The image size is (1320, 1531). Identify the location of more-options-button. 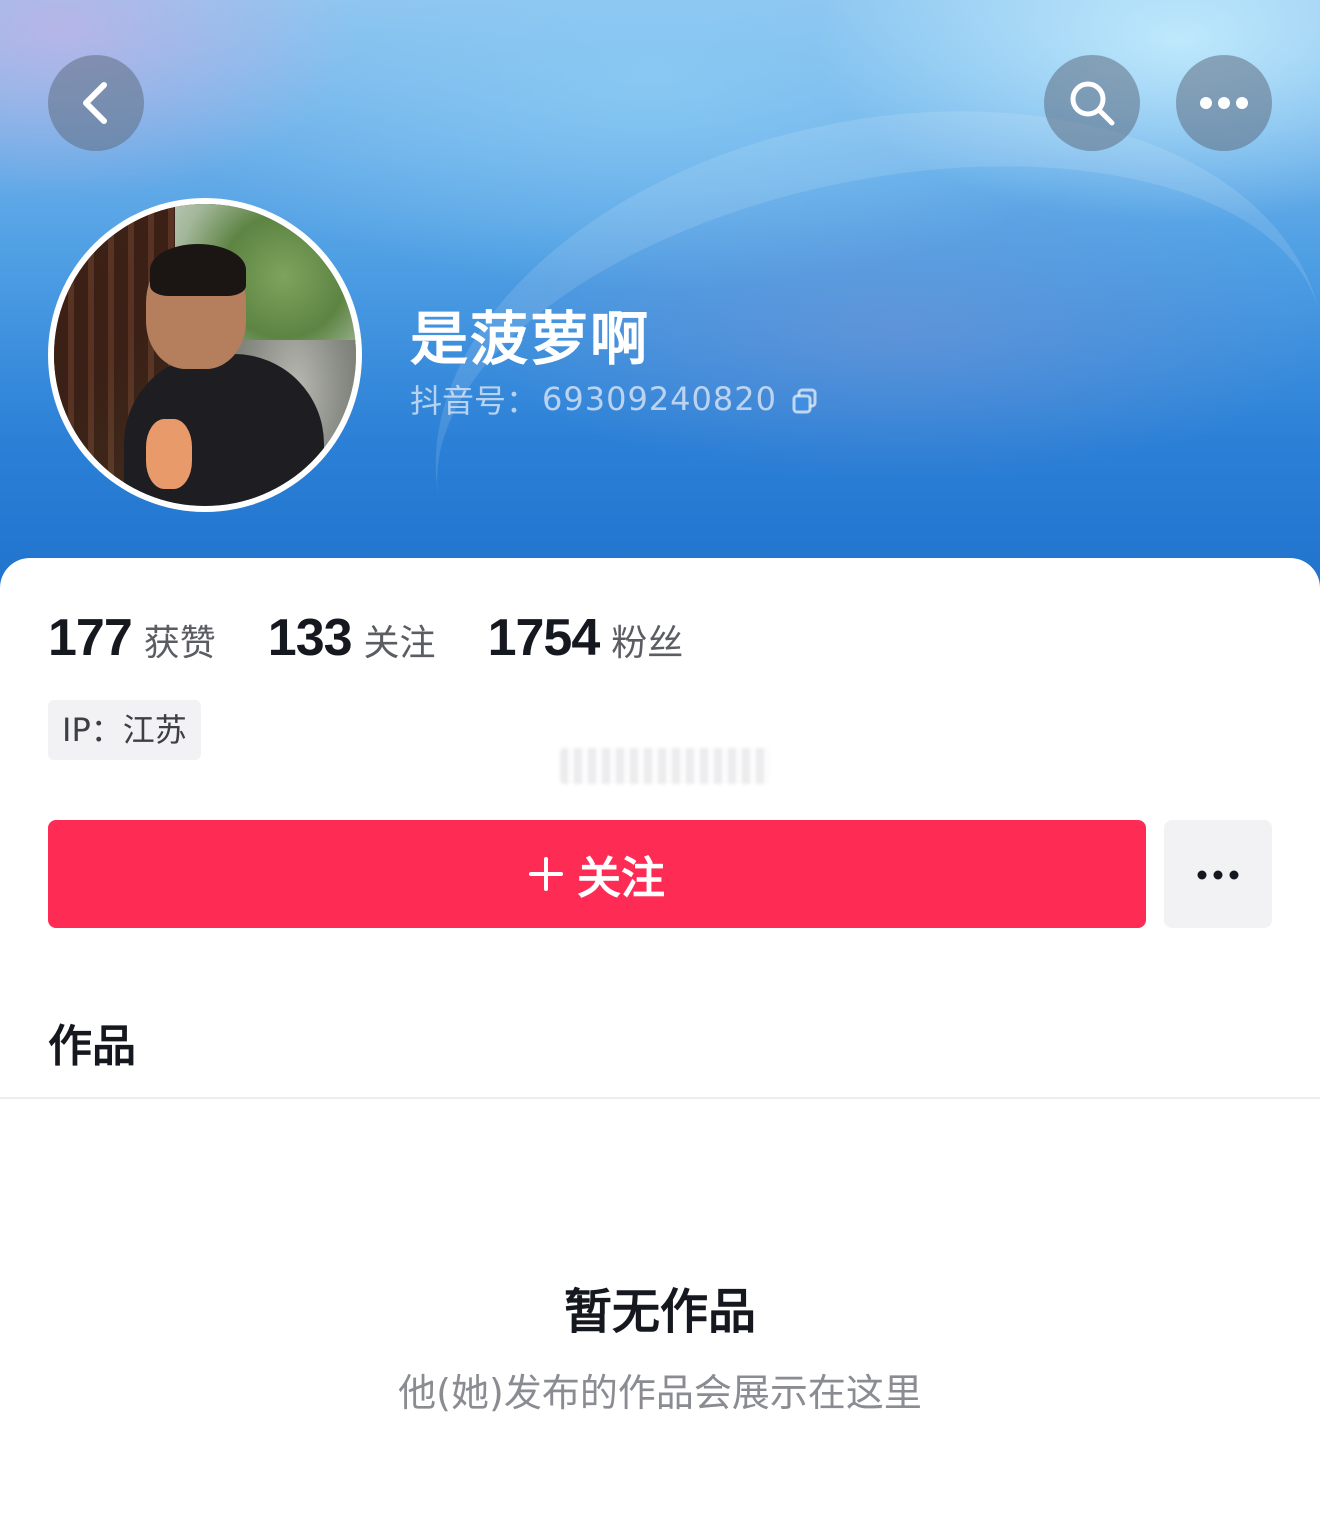
(1224, 103).